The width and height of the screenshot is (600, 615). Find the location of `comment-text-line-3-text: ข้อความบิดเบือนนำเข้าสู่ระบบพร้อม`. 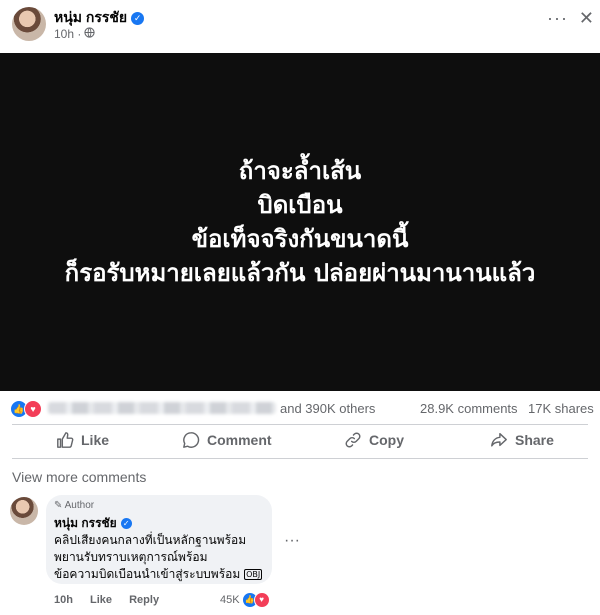

comment-text-line-3-text: ข้อความบิดเบือนนำเข้าสู่ระบบพร้อม is located at coordinates (147, 574).